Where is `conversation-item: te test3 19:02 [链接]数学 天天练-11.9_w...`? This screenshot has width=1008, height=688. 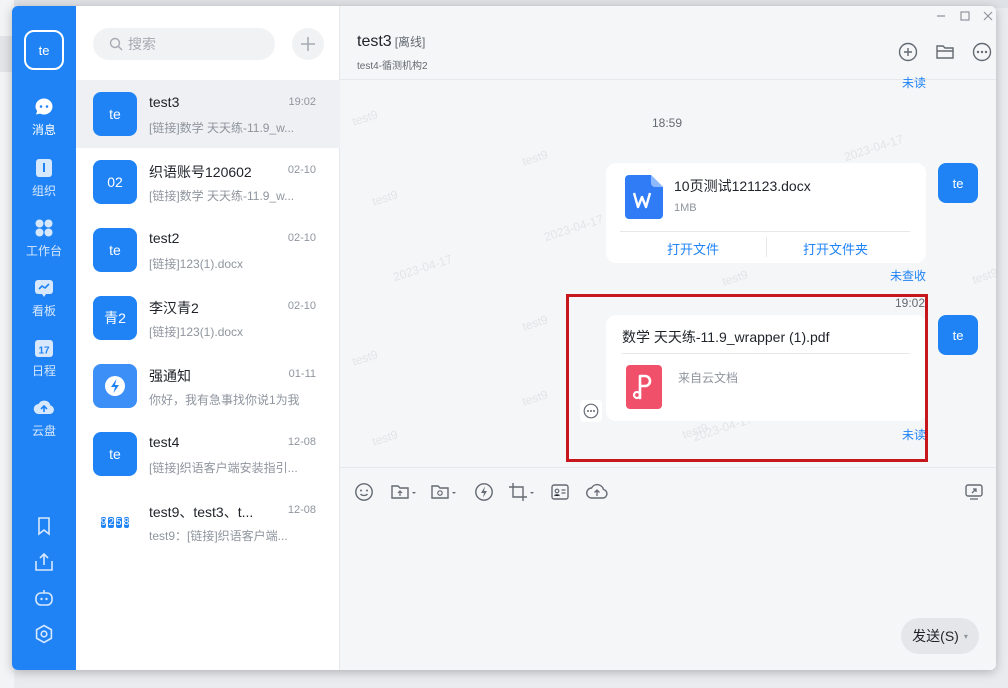
conversation-item: te test3 19:02 [链接]数学 天天练-11.9_w... is located at coordinates (208, 114).